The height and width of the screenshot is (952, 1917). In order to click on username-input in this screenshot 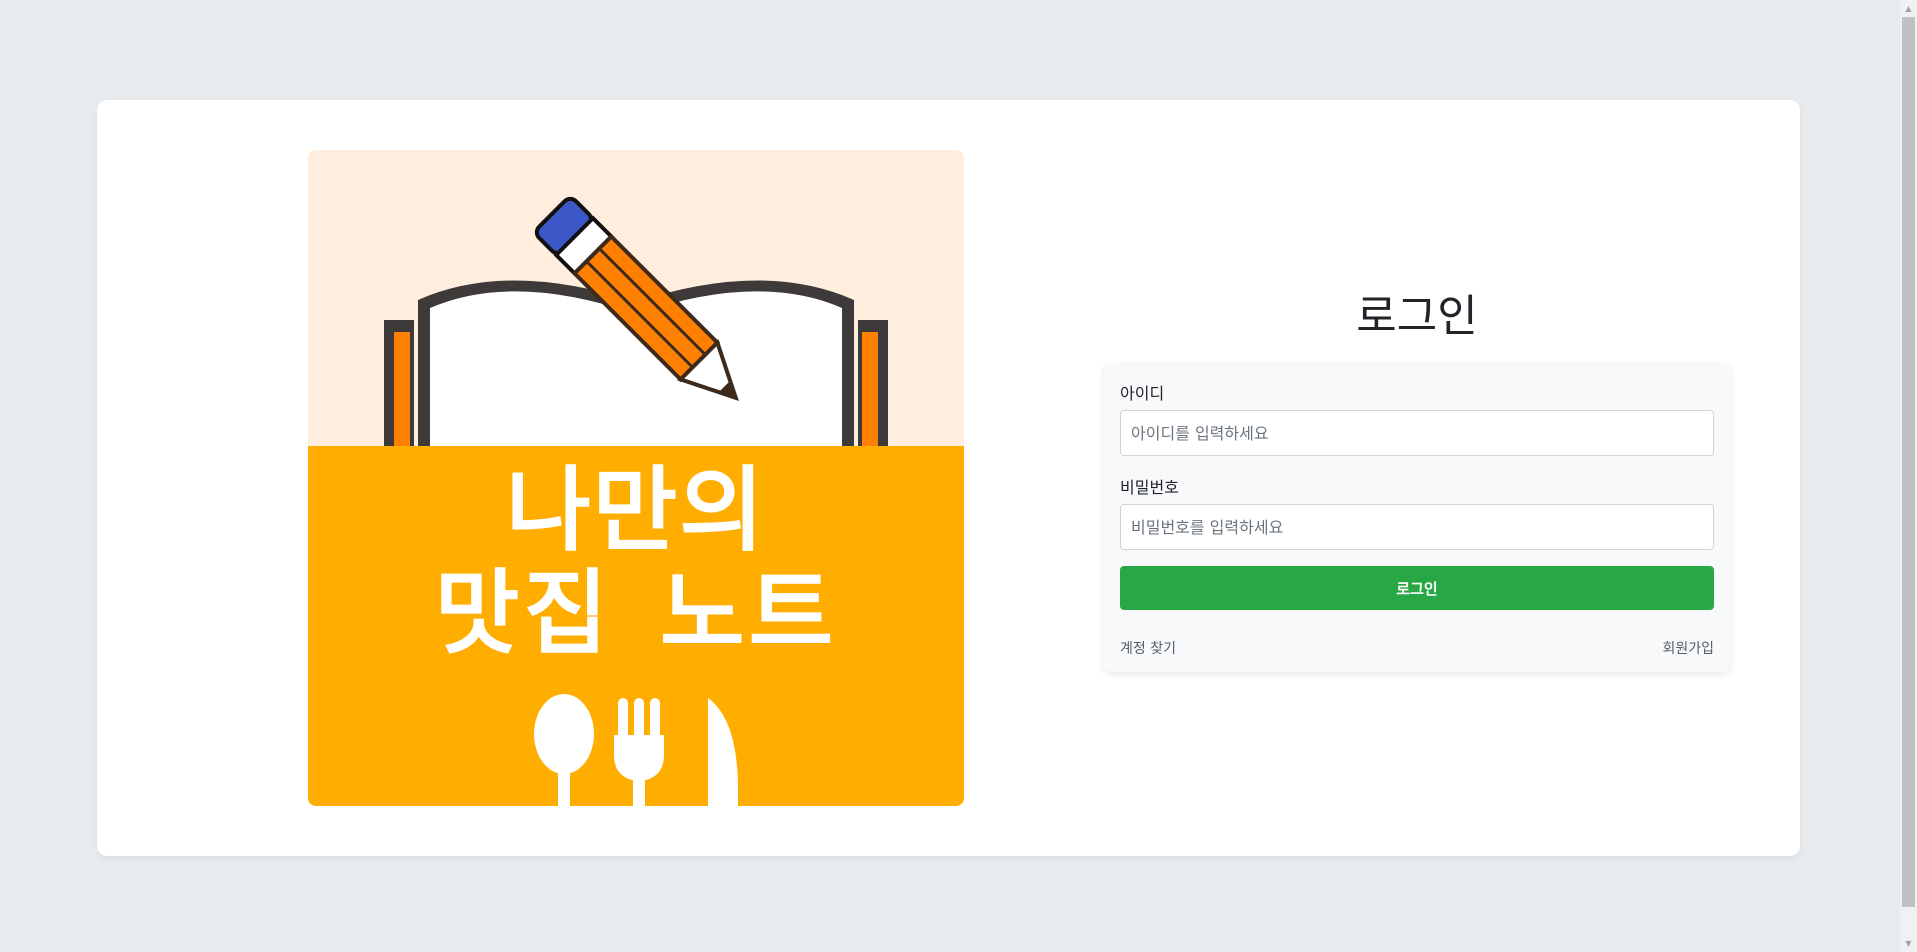, I will do `click(1417, 433)`.